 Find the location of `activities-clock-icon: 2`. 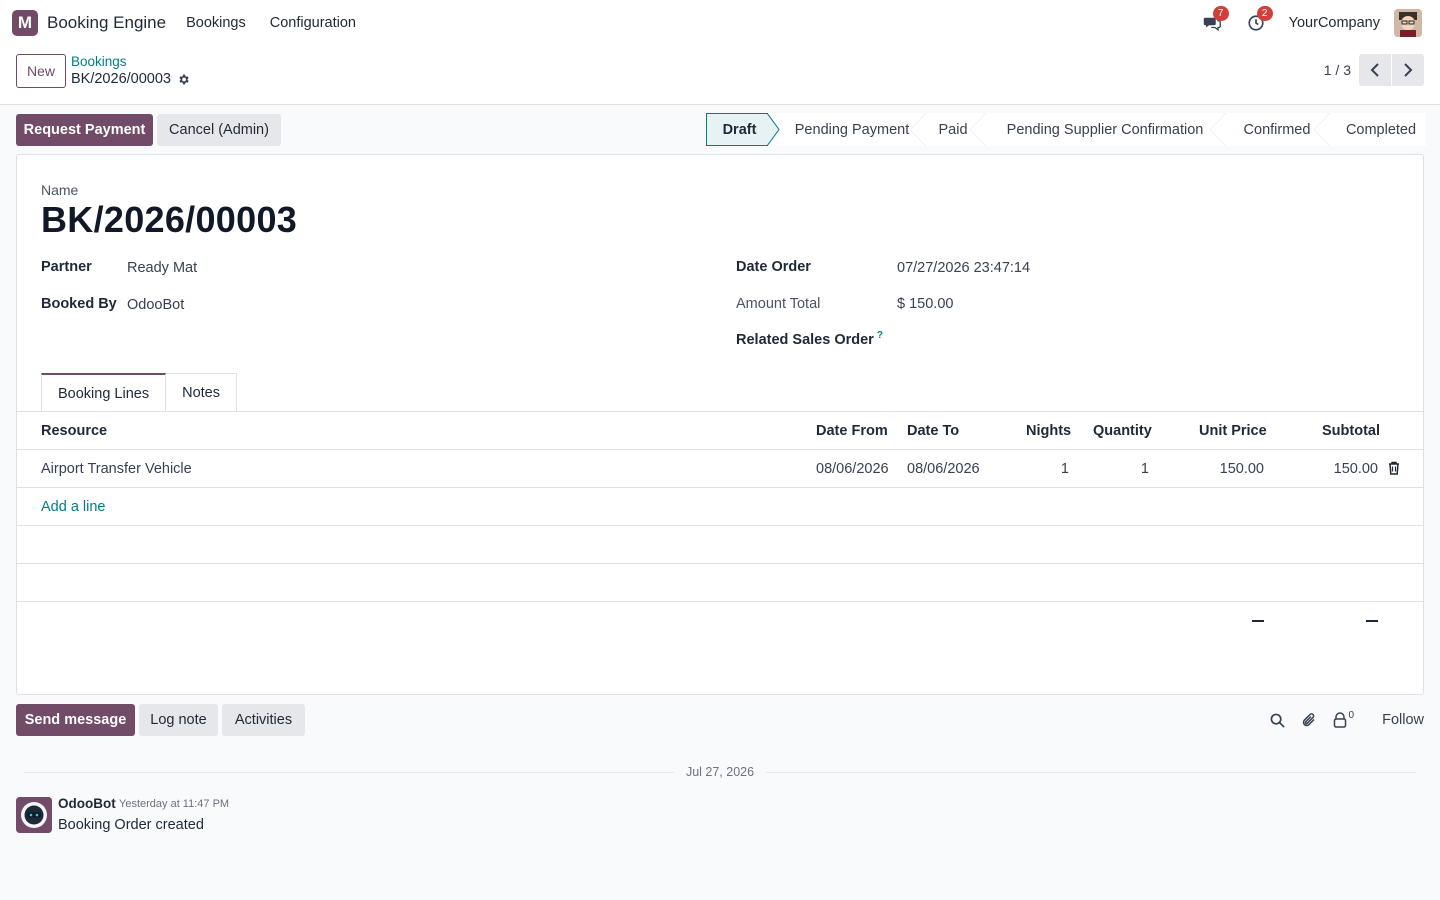

activities-clock-icon: 2 is located at coordinates (1259, 20).